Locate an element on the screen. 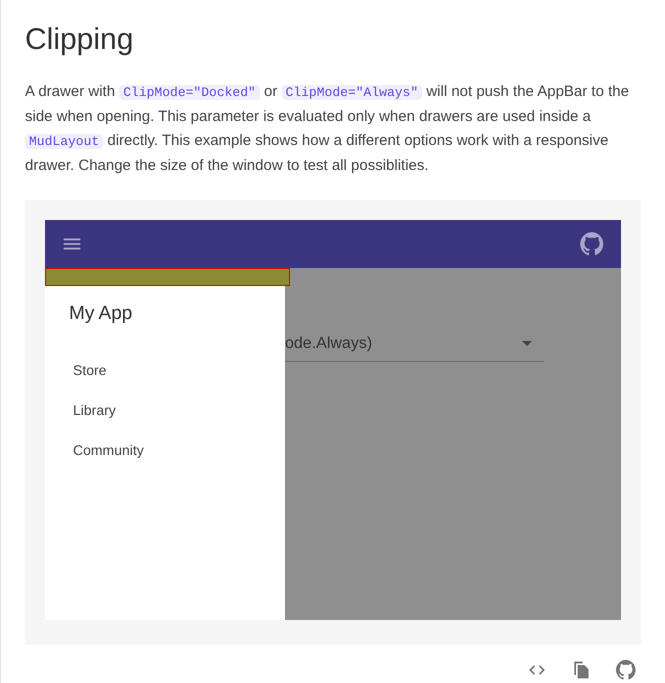 The height and width of the screenshot is (683, 665). description-paragraph: A drawer with ClipMode="Docked" or ClipMode="Always" will not push the AppBar to the side when opening. This parameter is evaluated only when drawers are used inside a MudLayout directly. This example shows how a different options work with a responsive drawer. Change the size of the window to test all possiblities. is located at coordinates (327, 129).